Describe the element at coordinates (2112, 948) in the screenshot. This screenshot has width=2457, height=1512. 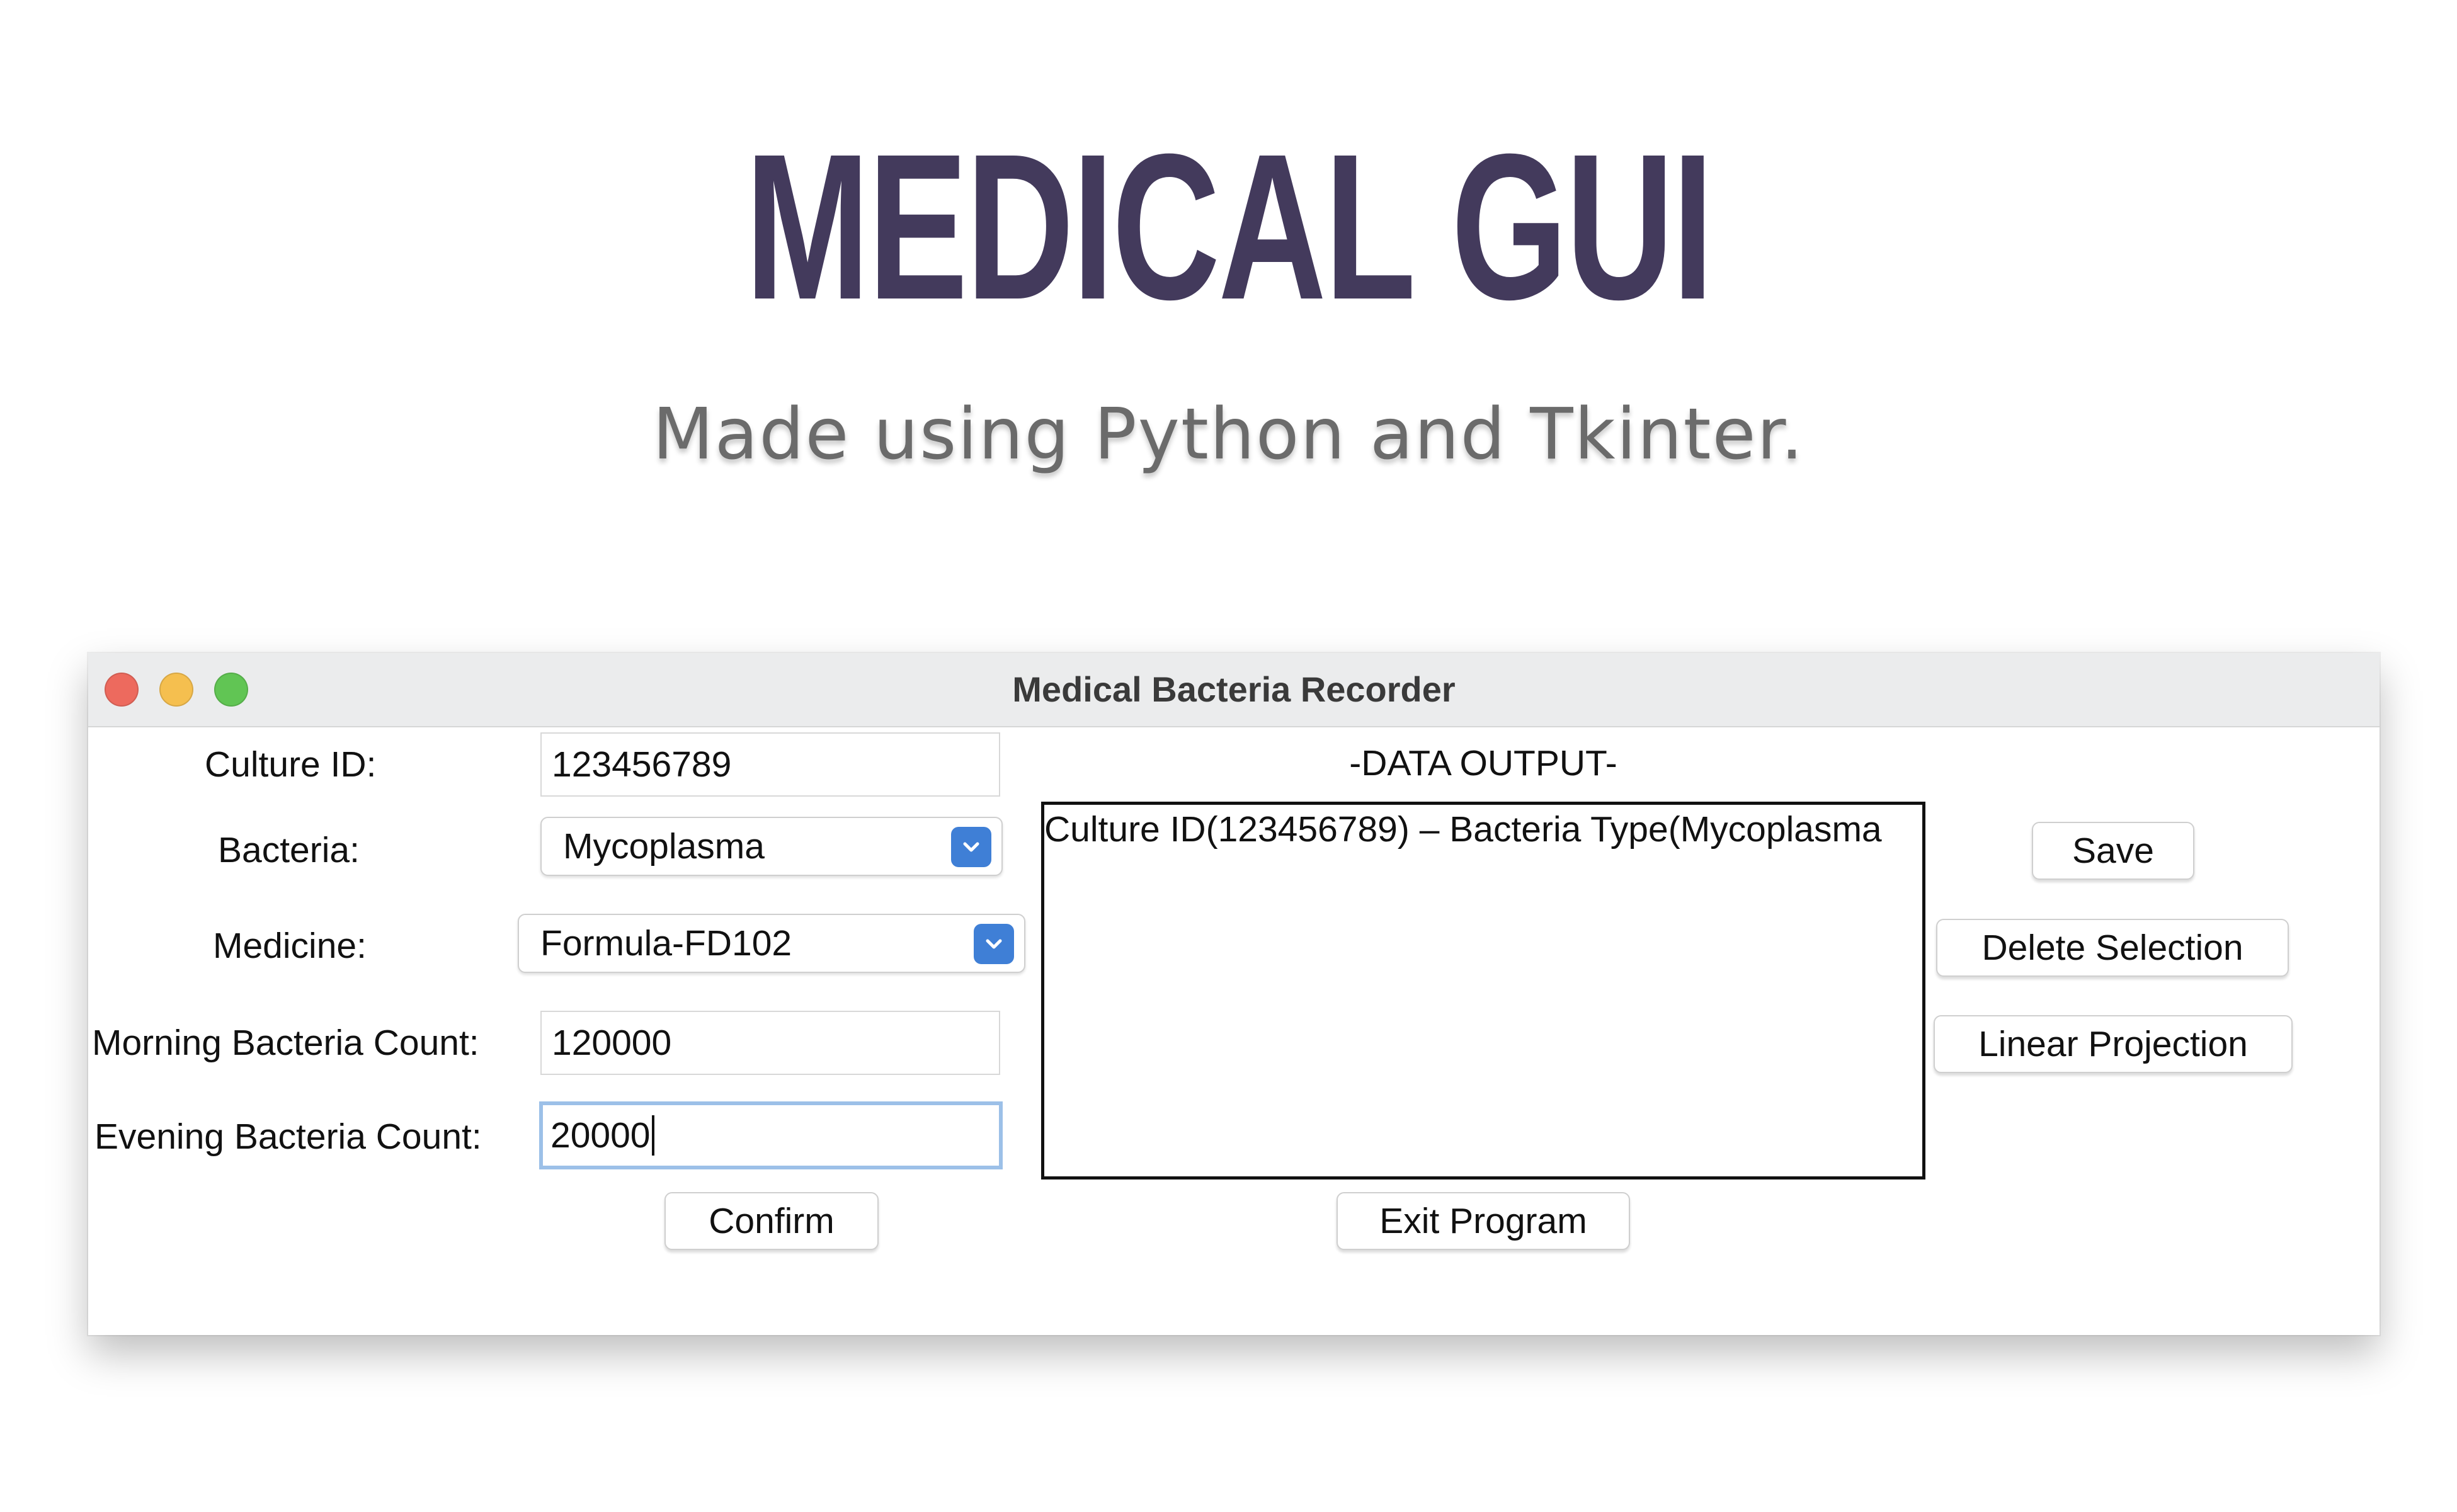
I see `delete-selection-button: Delete Selection` at that location.